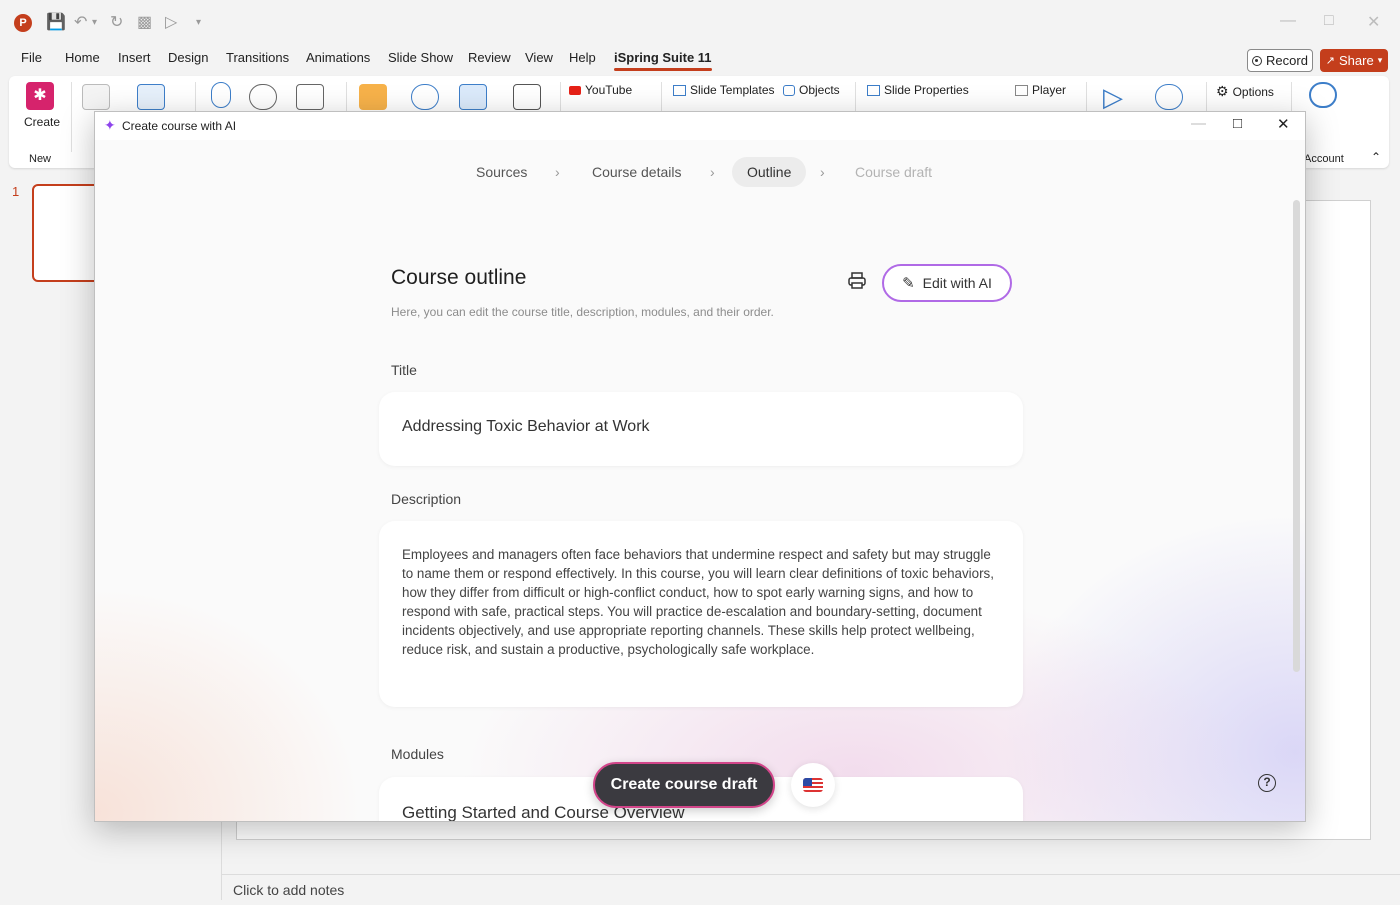 This screenshot has width=1400, height=905. I want to click on share-label: Share, so click(1356, 60).